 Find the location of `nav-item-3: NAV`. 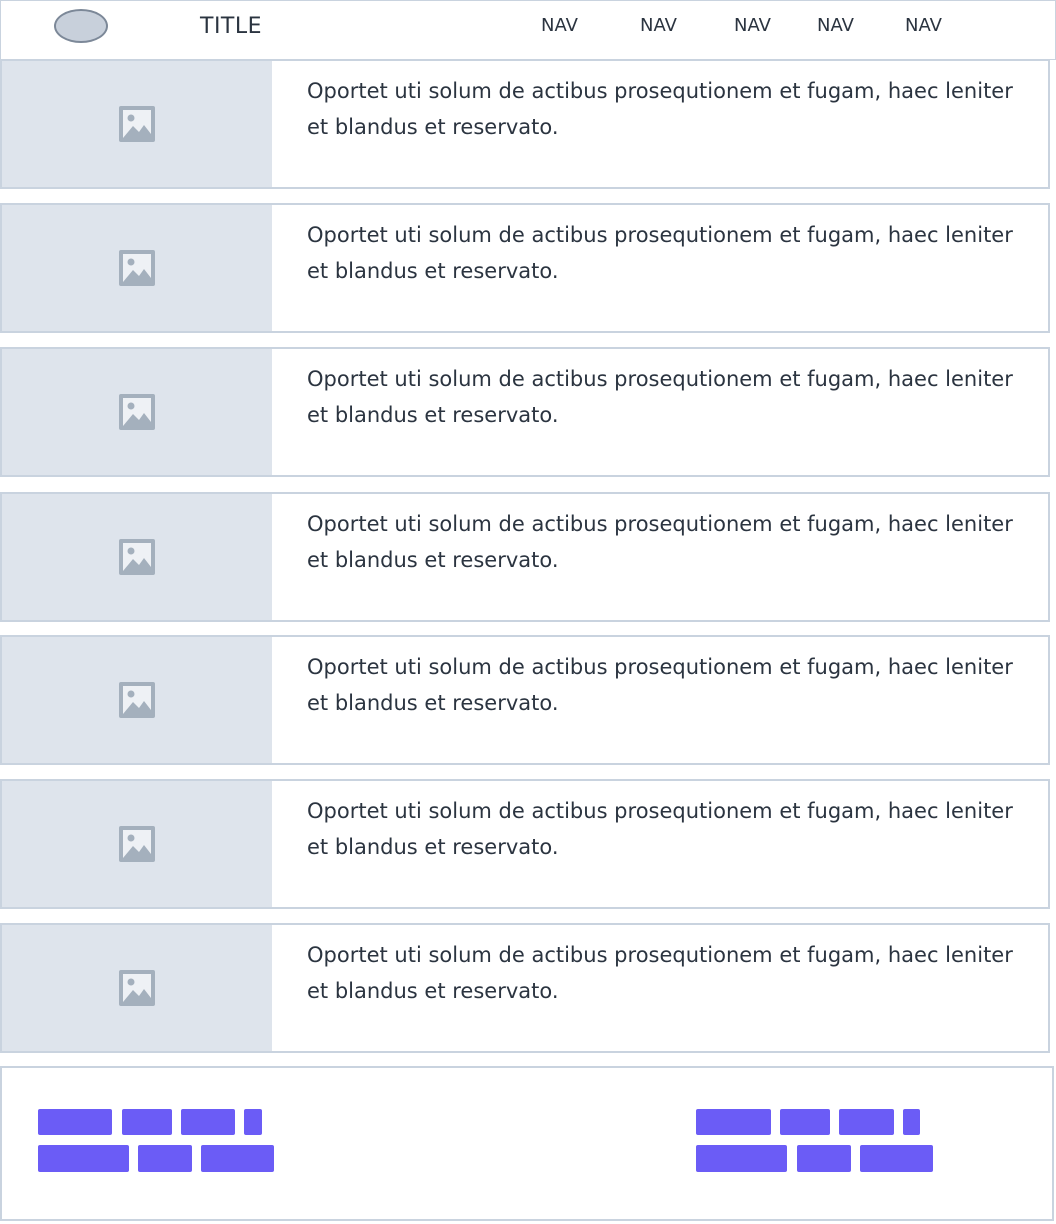

nav-item-3: NAV is located at coordinates (752, 25).